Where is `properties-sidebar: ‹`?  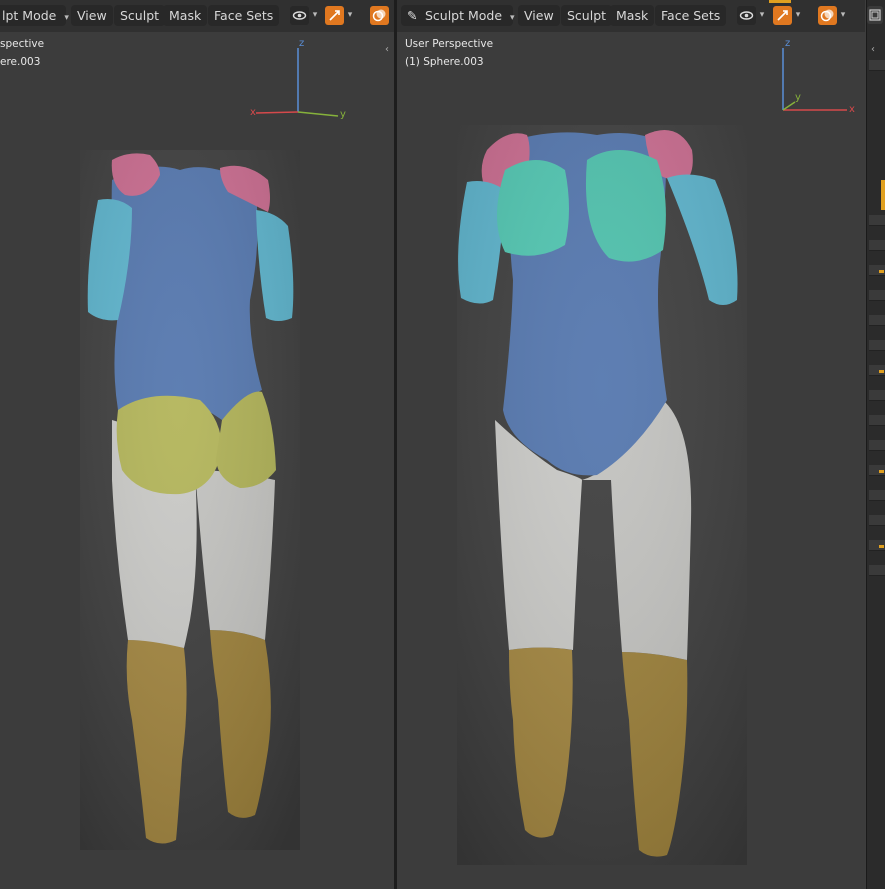
properties-sidebar: ‹ is located at coordinates (875, 444).